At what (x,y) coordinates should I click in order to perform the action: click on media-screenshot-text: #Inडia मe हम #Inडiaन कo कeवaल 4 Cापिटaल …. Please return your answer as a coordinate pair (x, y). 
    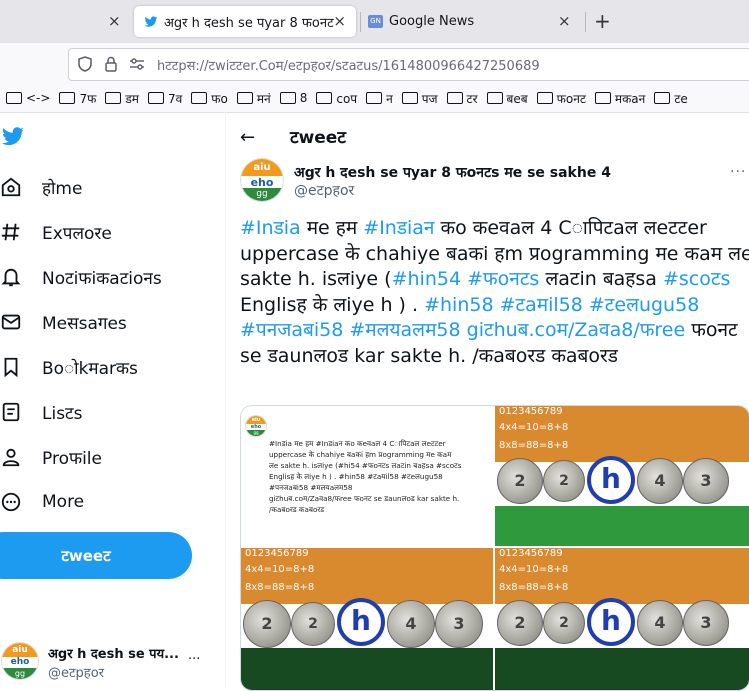
    Looking at the image, I should click on (380, 476).